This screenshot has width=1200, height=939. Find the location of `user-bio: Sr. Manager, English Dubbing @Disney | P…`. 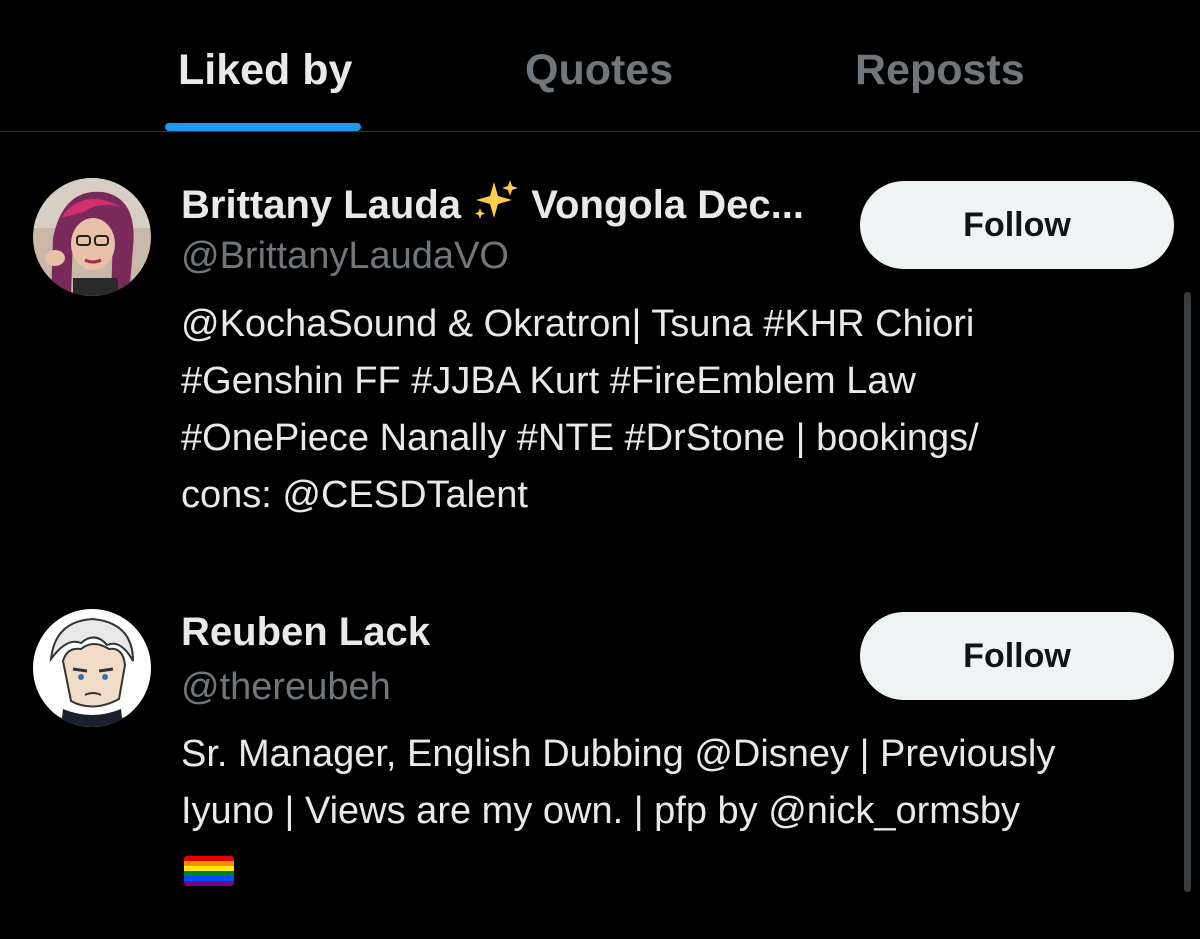

user-bio: Sr. Manager, English Dubbing @Disney | P… is located at coordinates (681, 783).